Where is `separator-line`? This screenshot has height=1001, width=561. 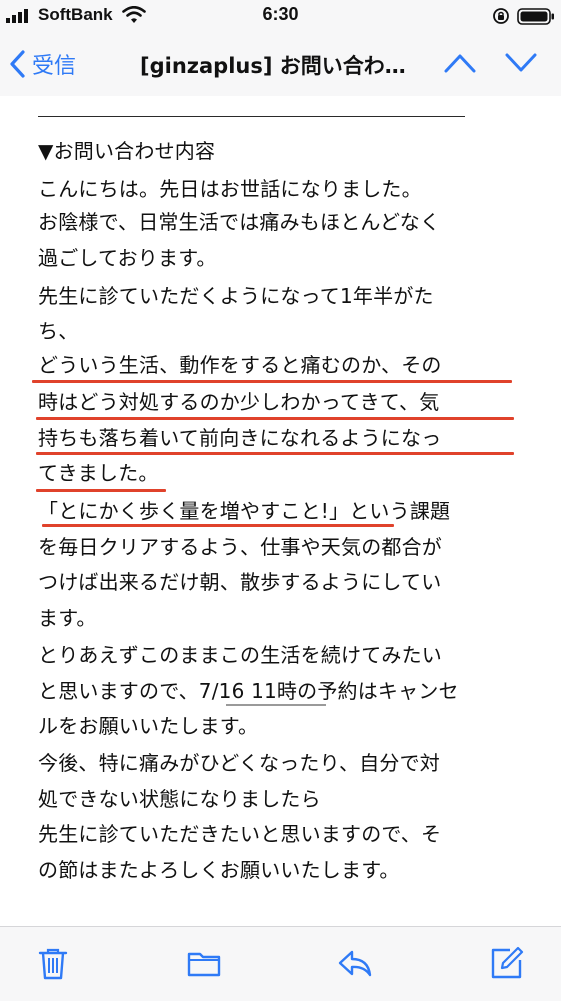 separator-line is located at coordinates (251, 116).